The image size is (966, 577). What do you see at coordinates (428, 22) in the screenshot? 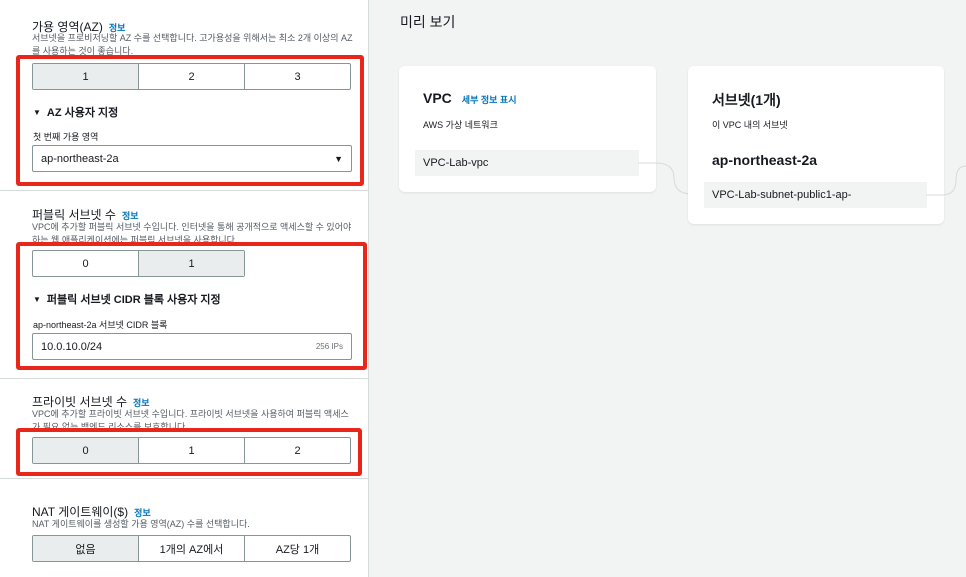
I see `preview-title: 미리 보기` at bounding box center [428, 22].